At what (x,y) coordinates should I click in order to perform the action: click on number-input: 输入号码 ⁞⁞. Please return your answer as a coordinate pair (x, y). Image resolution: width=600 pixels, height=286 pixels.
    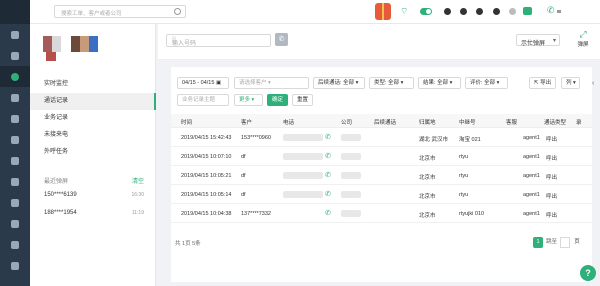
    Looking at the image, I should click on (218, 40).